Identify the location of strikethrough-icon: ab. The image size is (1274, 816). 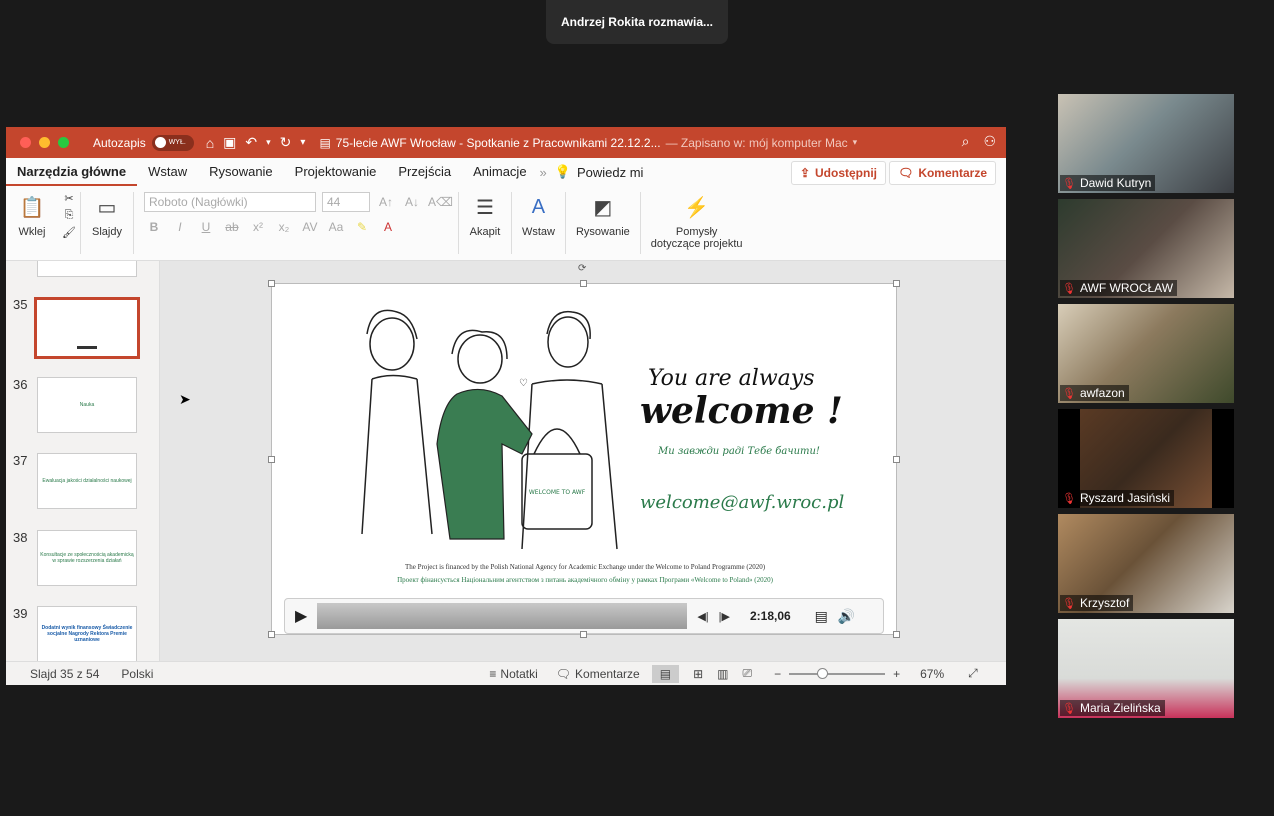
(232, 227).